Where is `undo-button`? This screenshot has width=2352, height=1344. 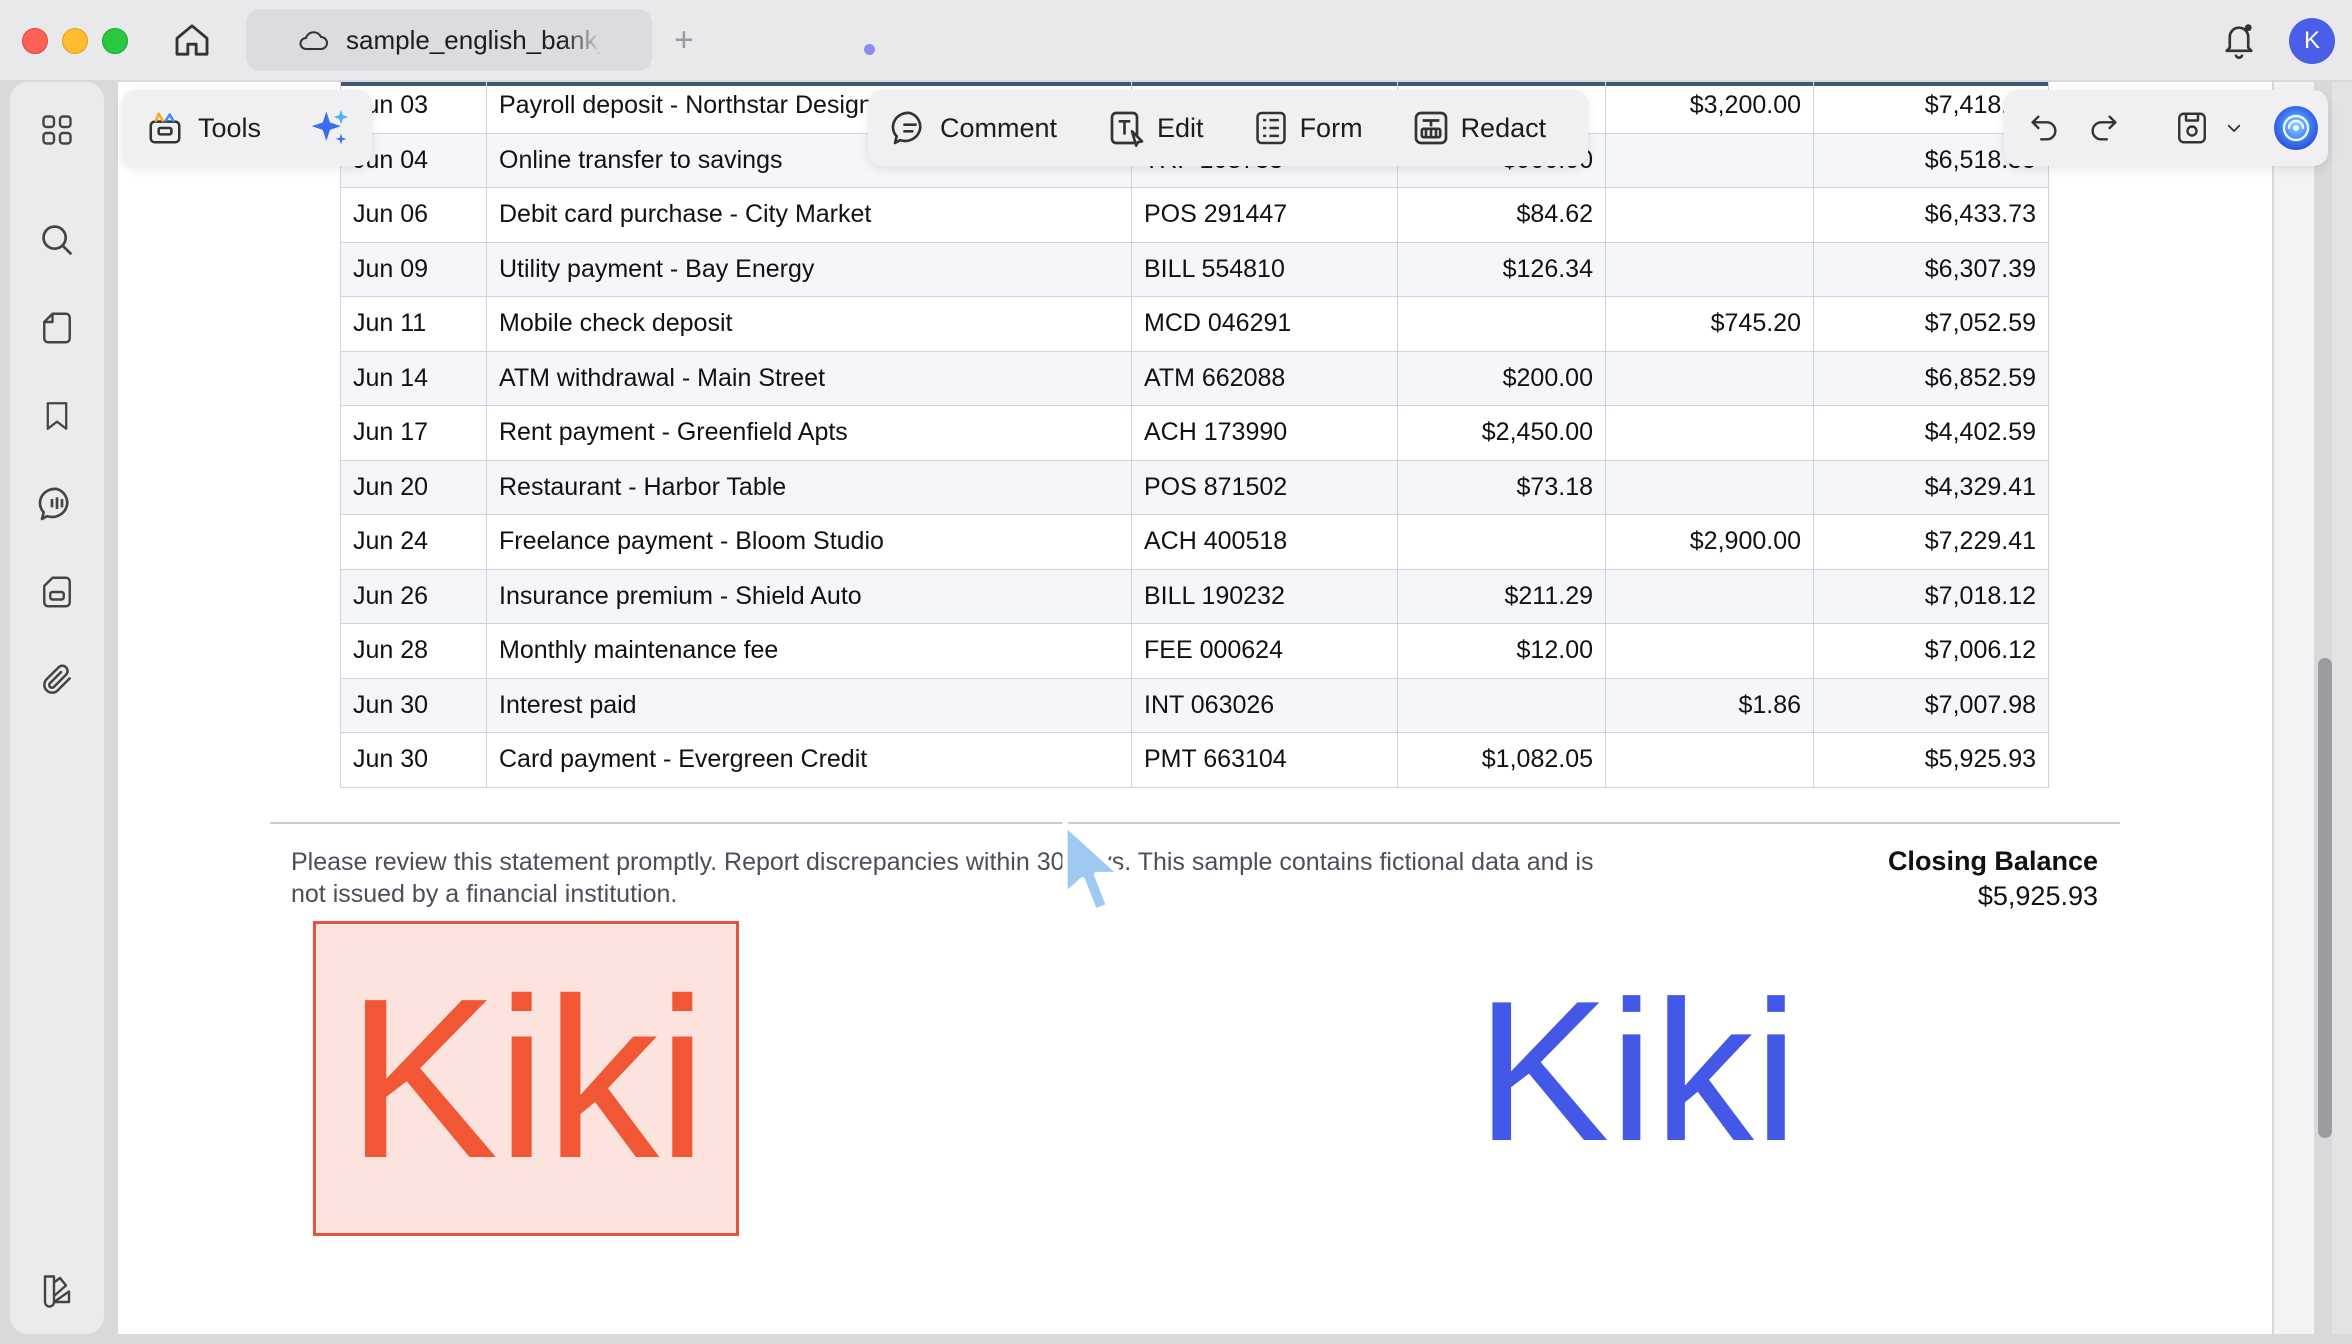
undo-button is located at coordinates (2044, 128).